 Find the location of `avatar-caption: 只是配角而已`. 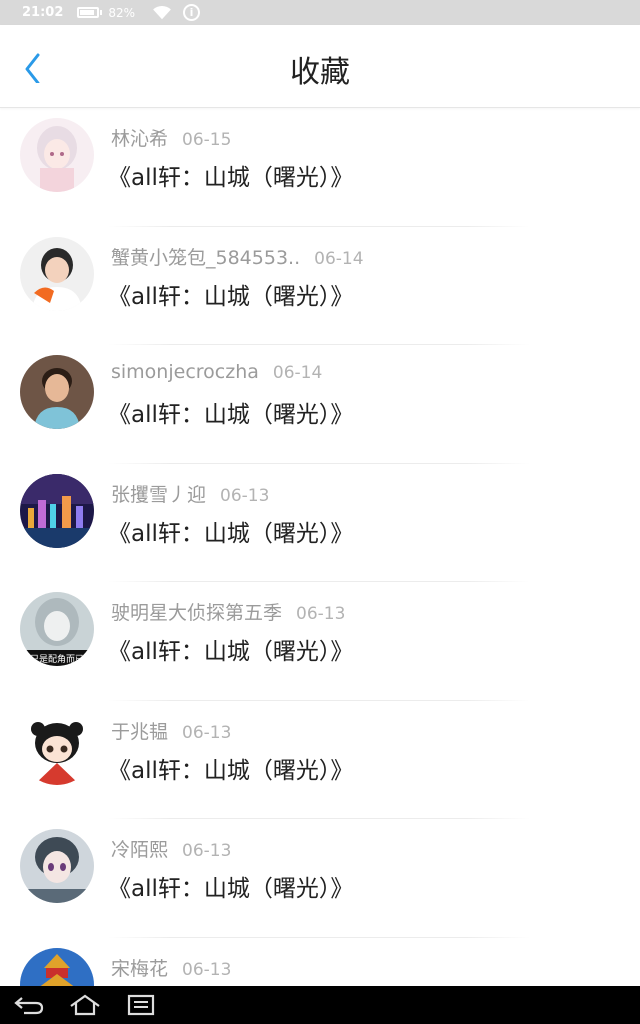

avatar-caption: 只是配角而已 is located at coordinates (57, 659).